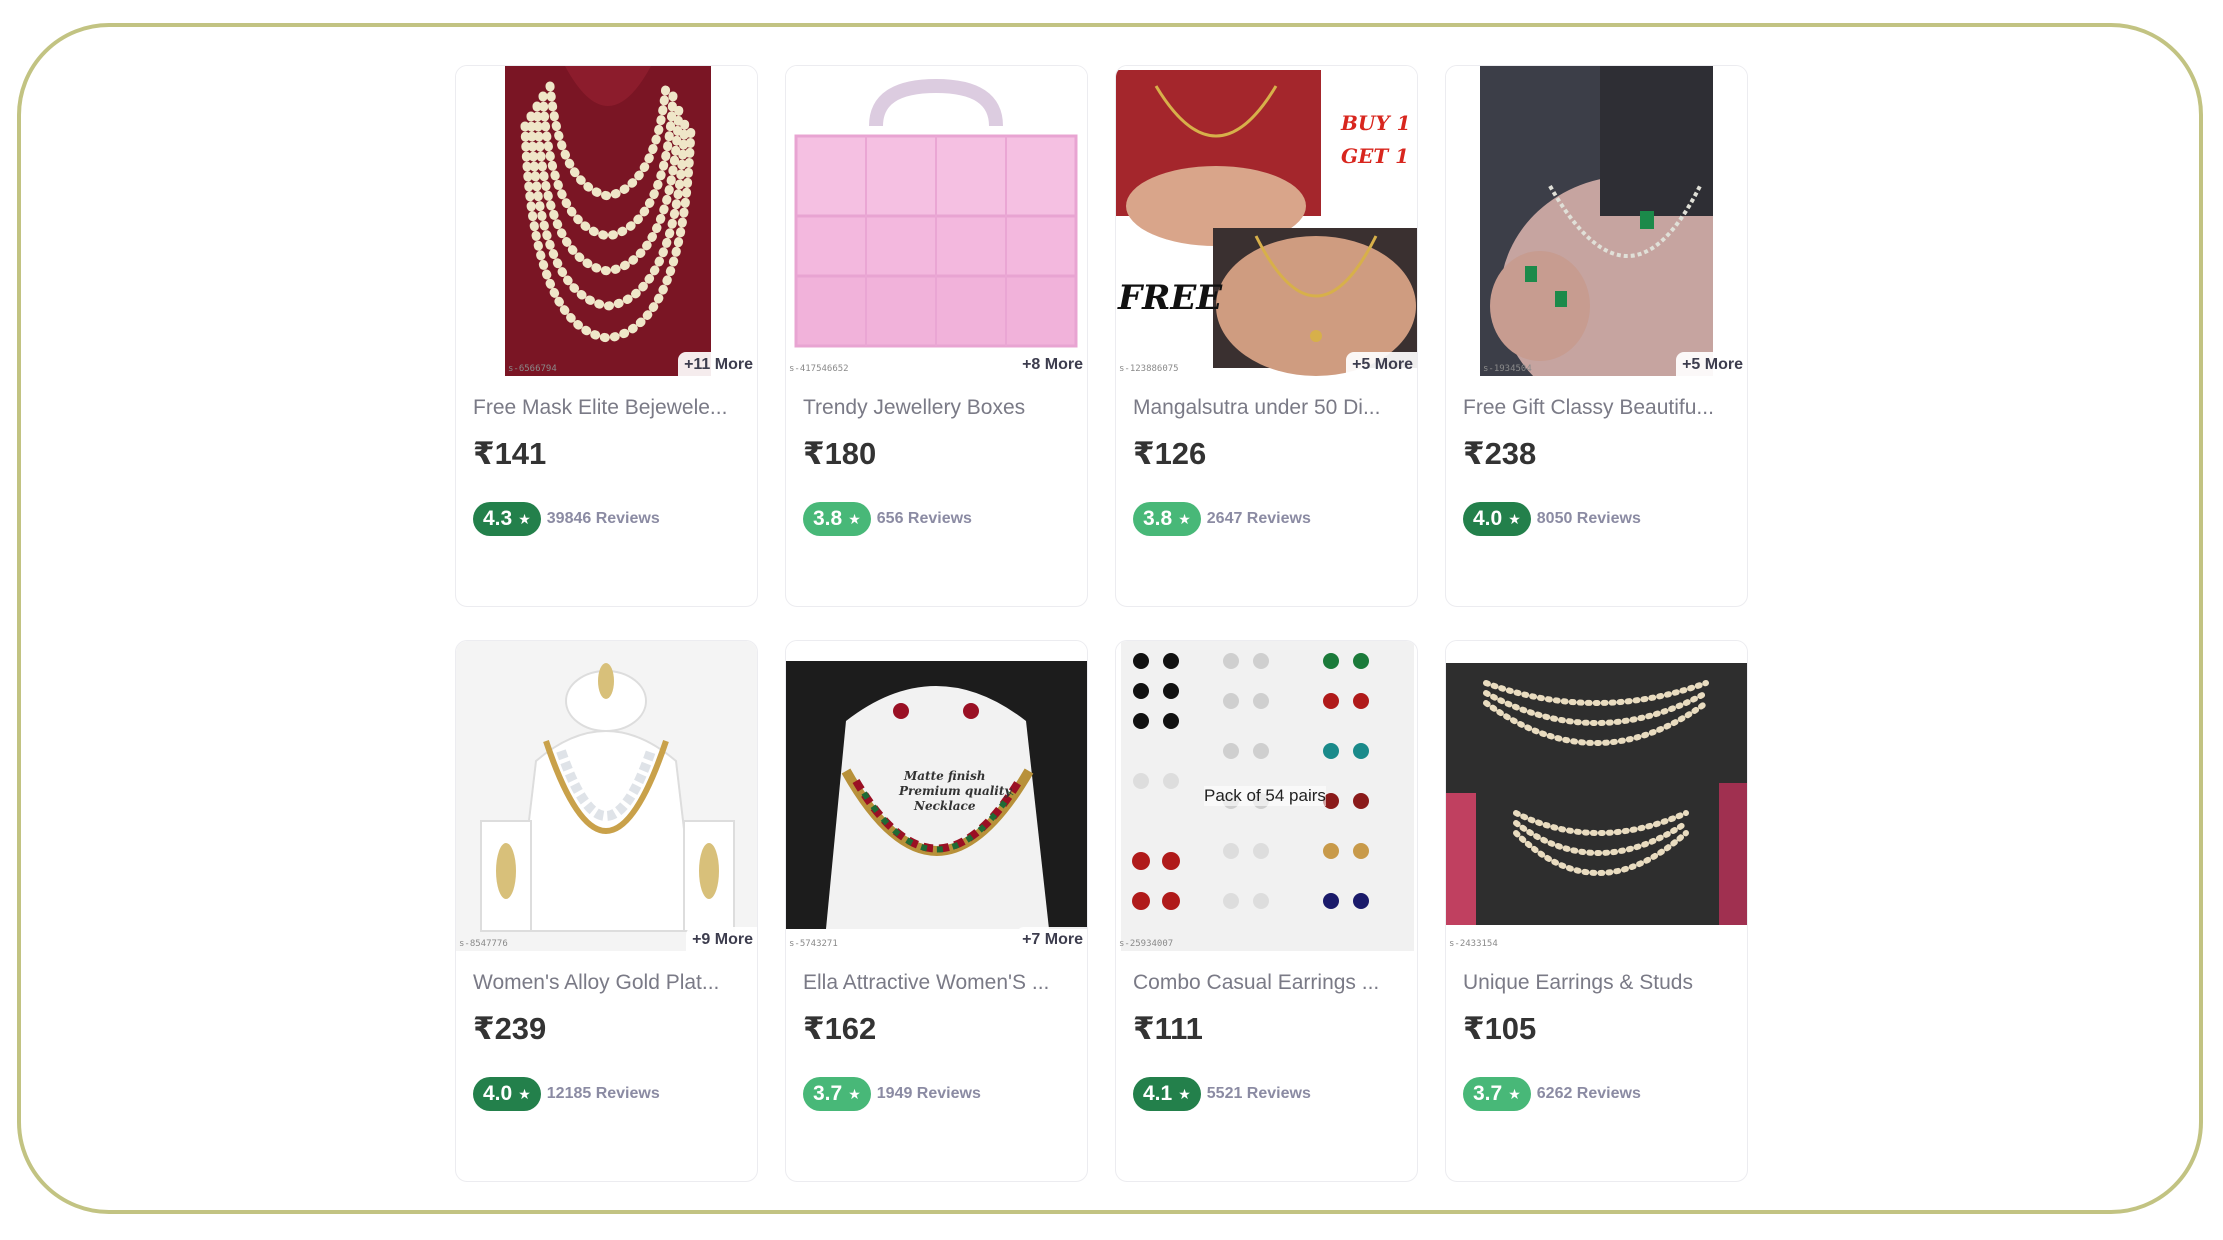 This screenshot has width=2223, height=1240. Describe the element at coordinates (1473, 944) in the screenshot. I see `sku-label: s-2433154` at that location.